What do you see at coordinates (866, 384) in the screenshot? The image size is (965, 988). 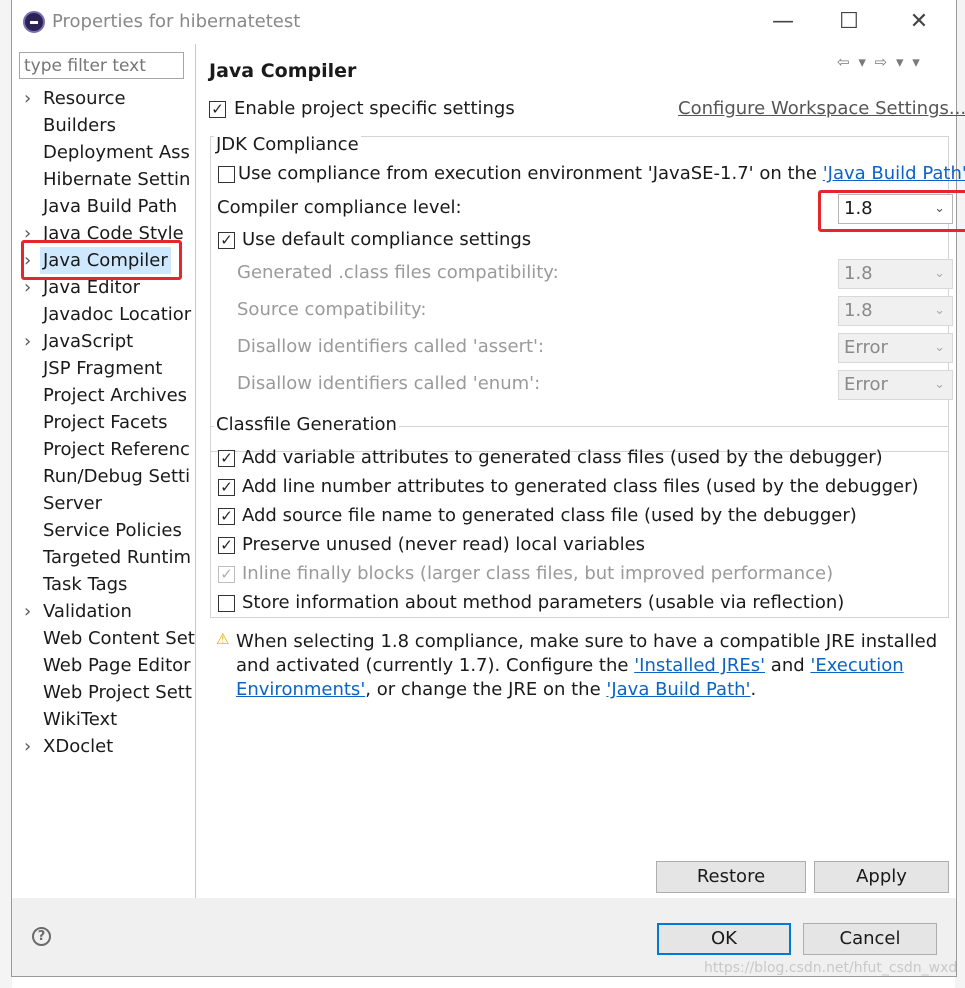 I see `enum-value: Error` at bounding box center [866, 384].